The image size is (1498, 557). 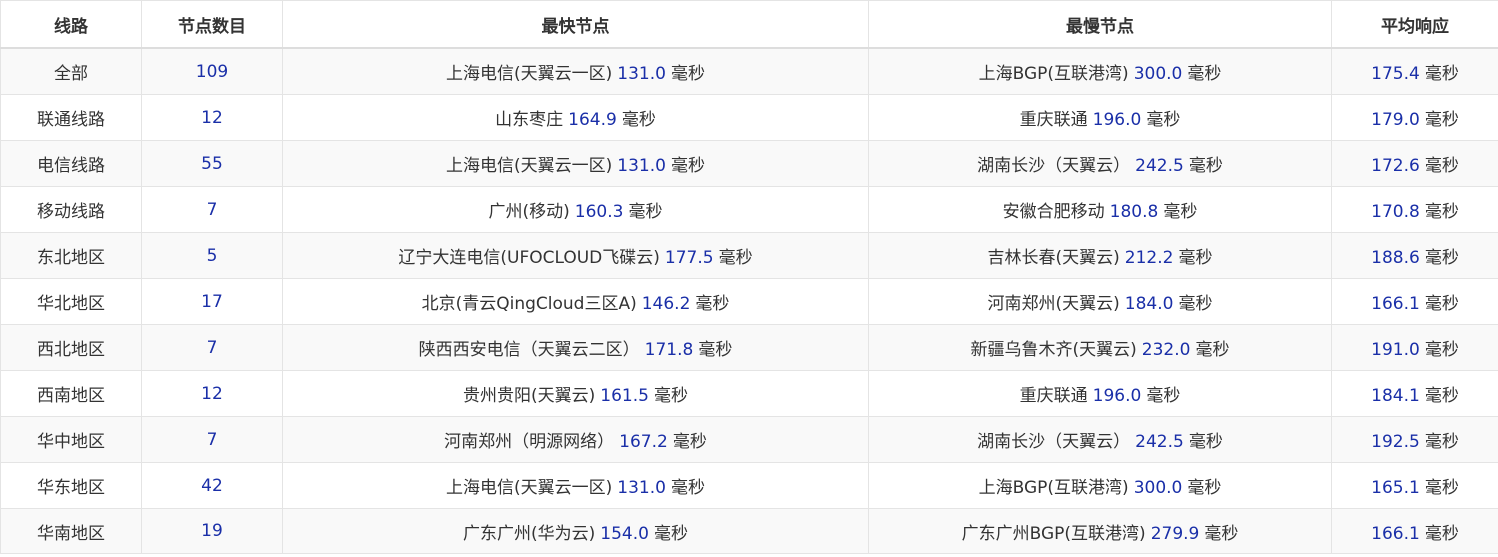 I want to click on slowest-node-name: 吉林长春(天翼云), so click(x=1053, y=258).